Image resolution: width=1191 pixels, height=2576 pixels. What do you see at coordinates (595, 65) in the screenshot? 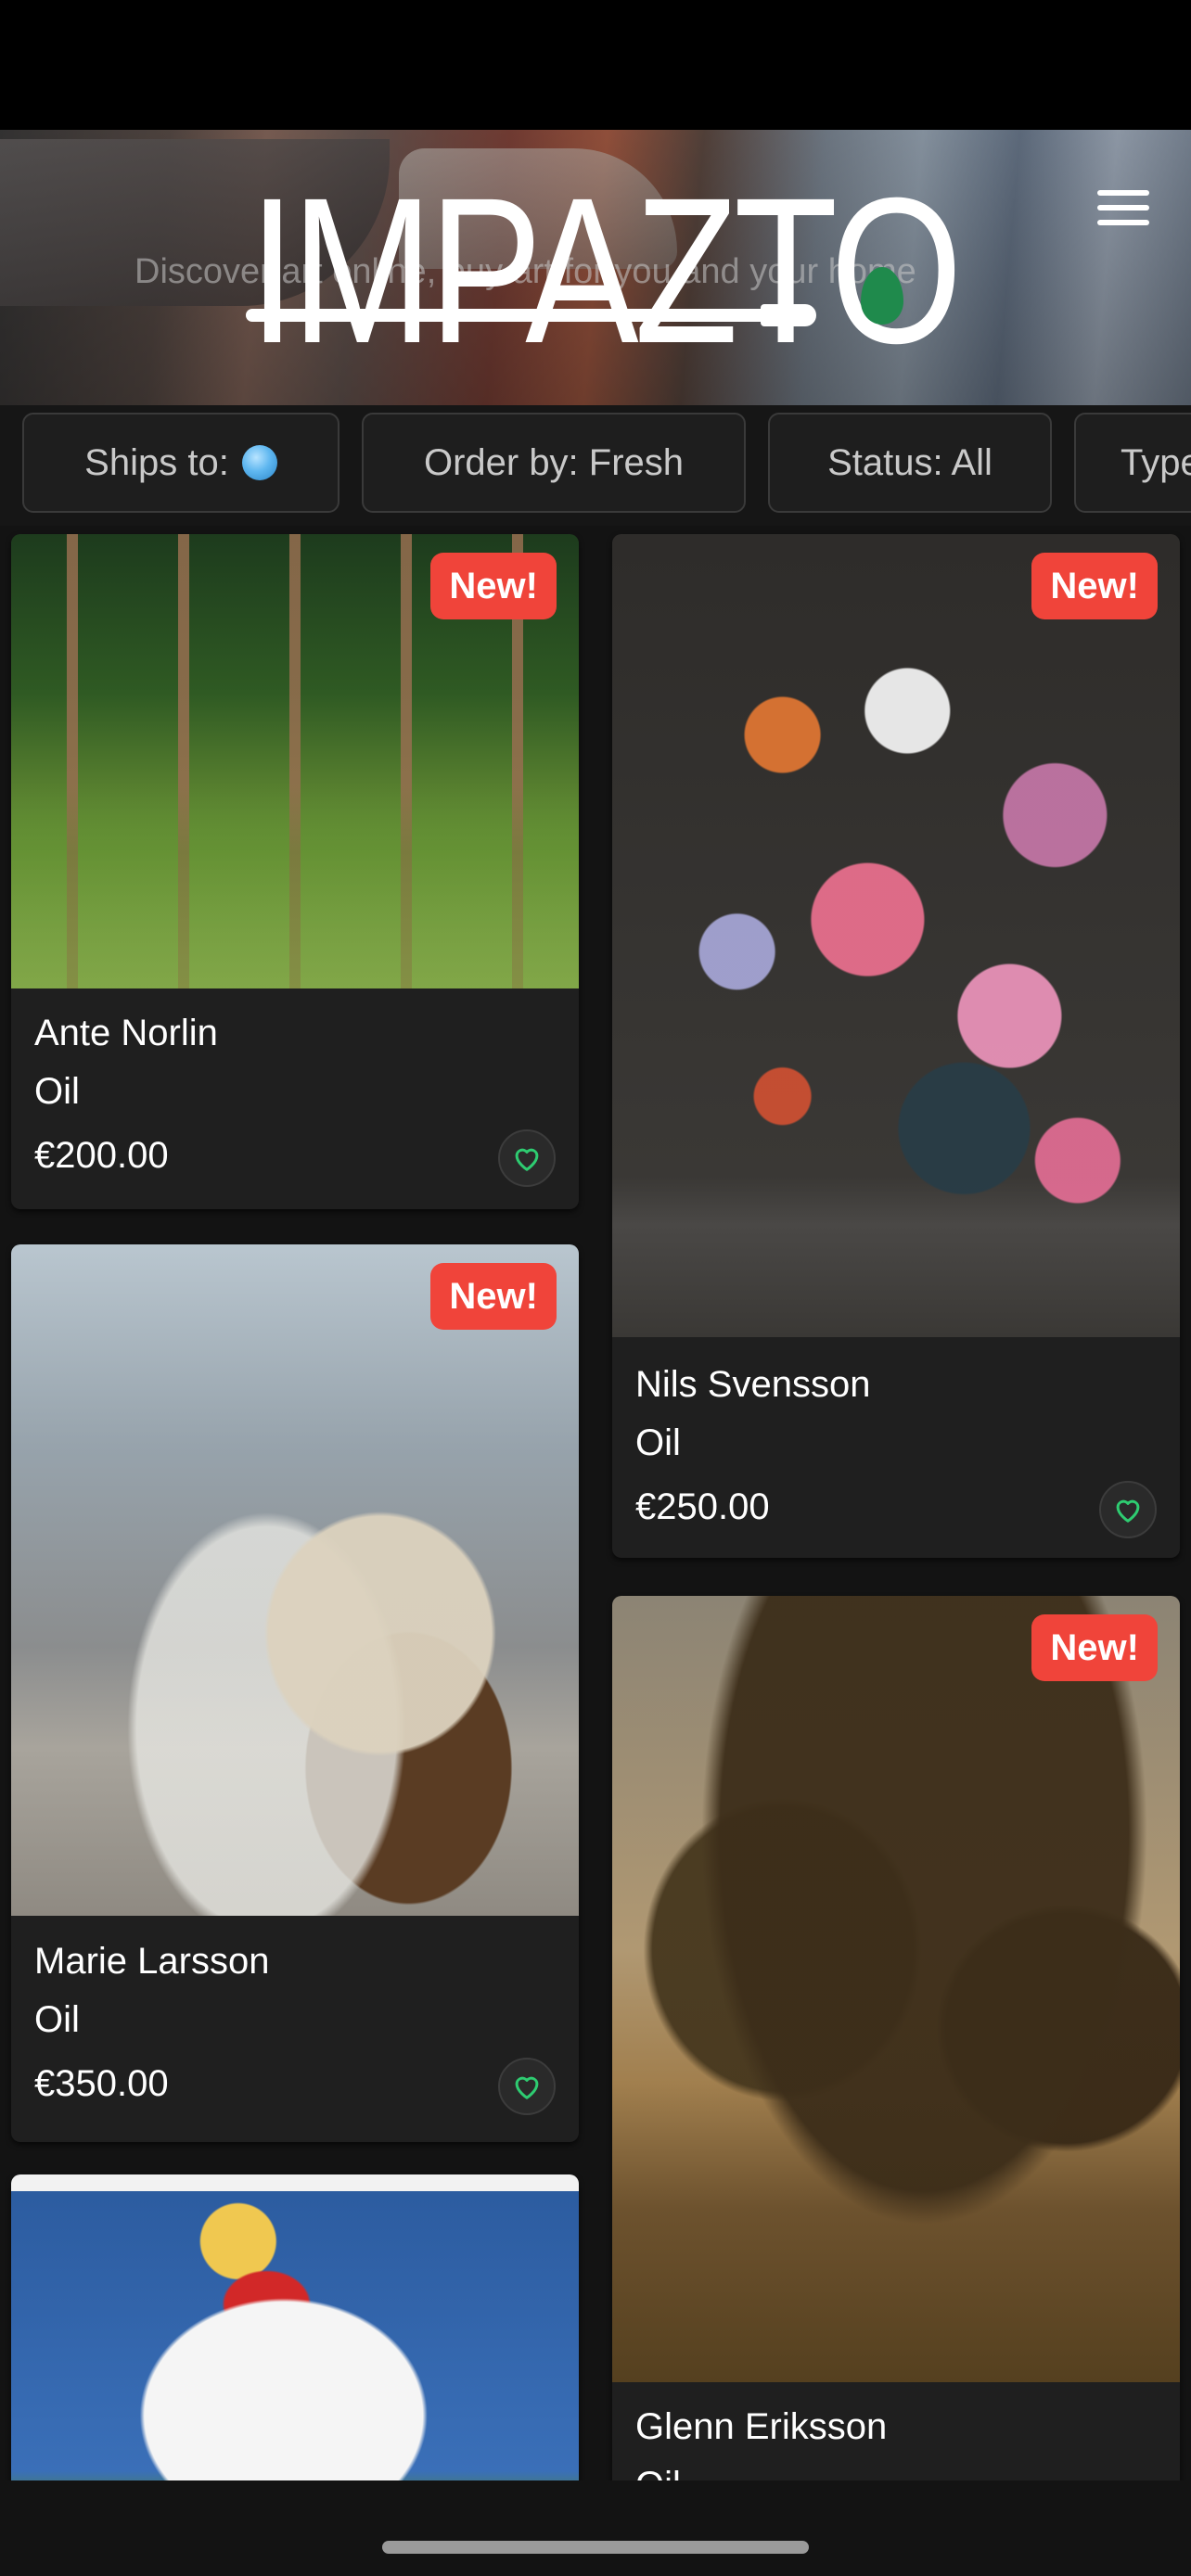
I see `status-bar` at bounding box center [595, 65].